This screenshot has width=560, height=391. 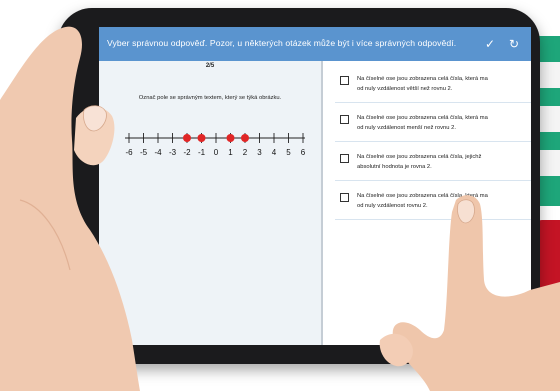 I want to click on answer-text-line: absolutní hodnota je rovna 2., so click(x=394, y=166).